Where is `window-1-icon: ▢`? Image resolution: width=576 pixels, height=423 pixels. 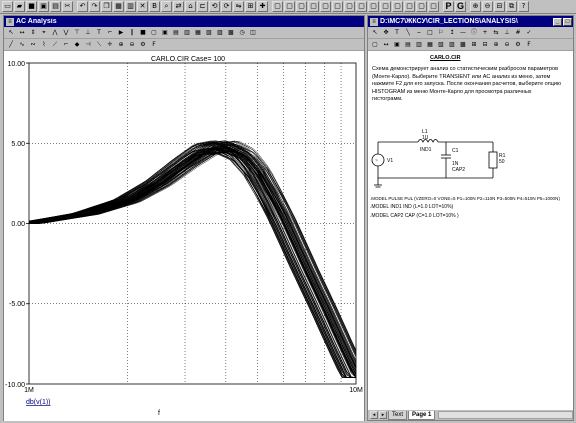
window-1-icon: ▢ is located at coordinates (277, 6).